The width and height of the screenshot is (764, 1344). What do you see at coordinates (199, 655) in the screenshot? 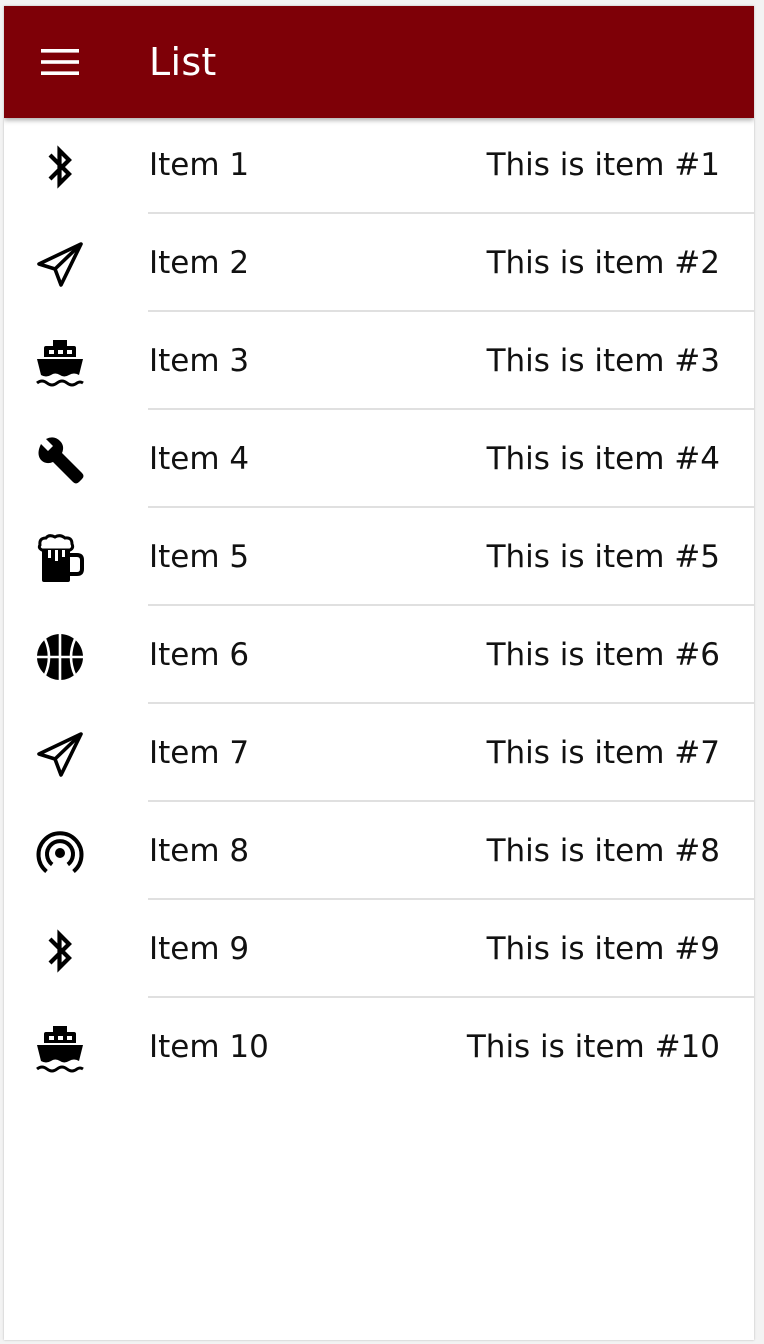
I see `item-label: Item 6` at bounding box center [199, 655].